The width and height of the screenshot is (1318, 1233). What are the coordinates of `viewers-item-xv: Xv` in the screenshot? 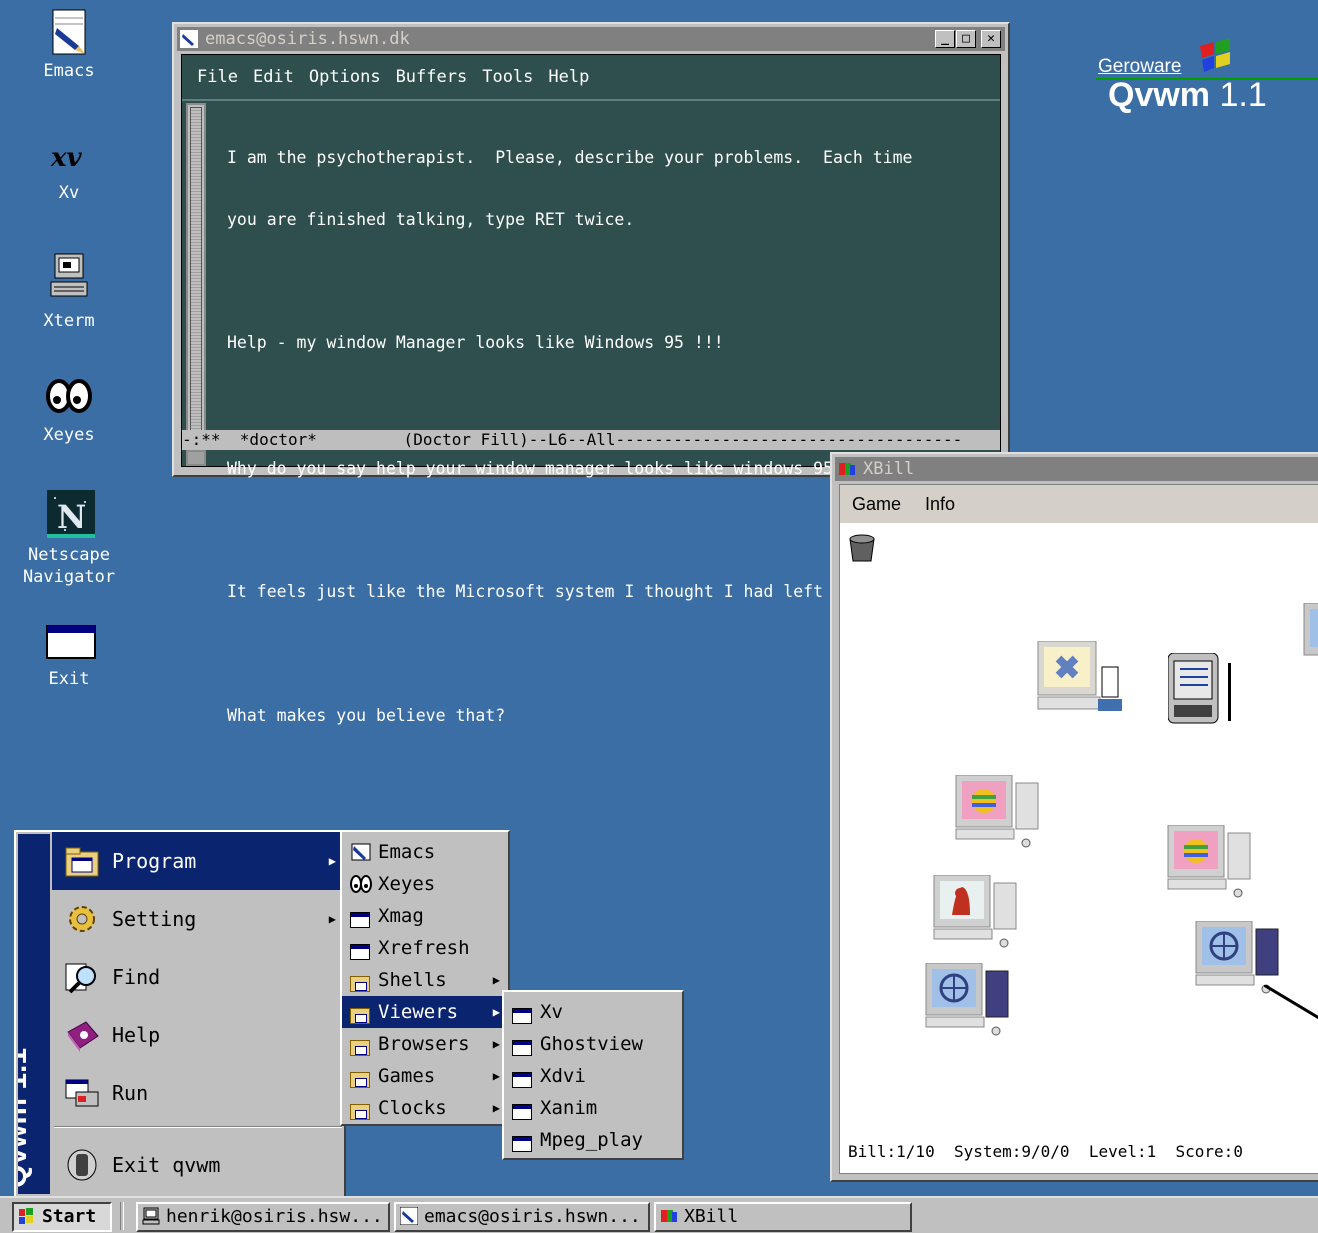 It's located at (593, 1012).